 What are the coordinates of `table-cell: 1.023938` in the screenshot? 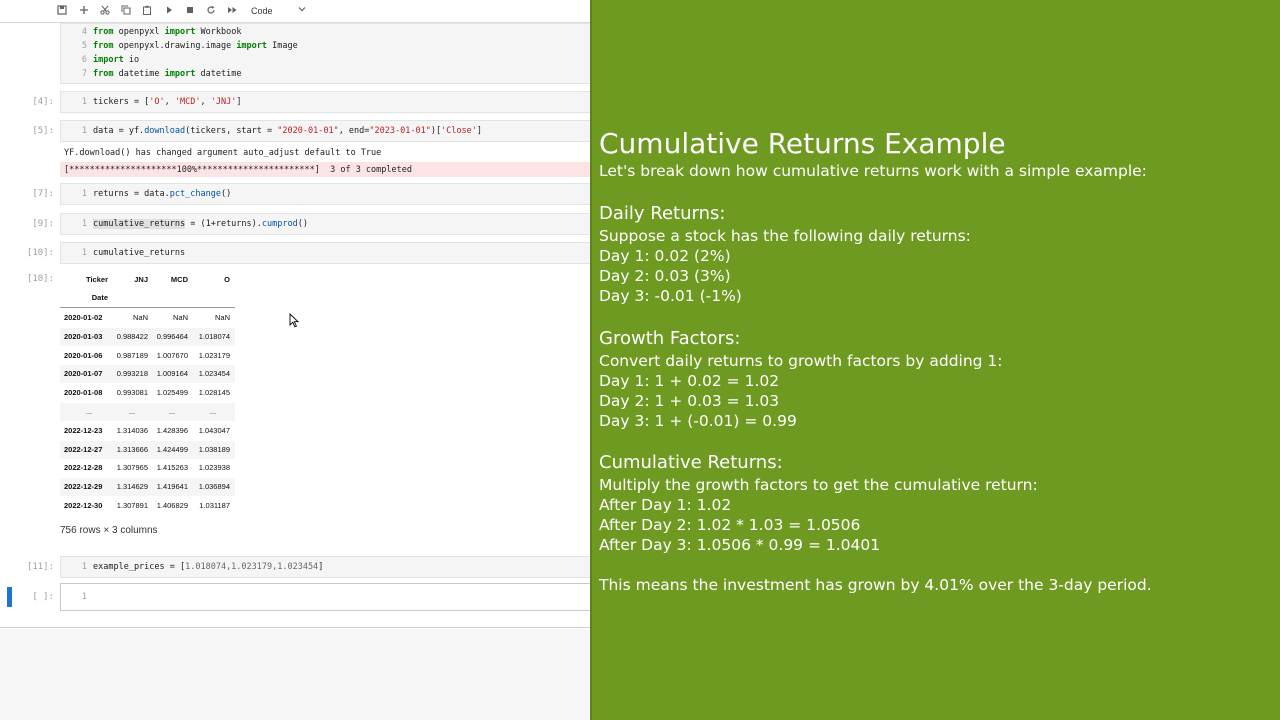 It's located at (214, 468).